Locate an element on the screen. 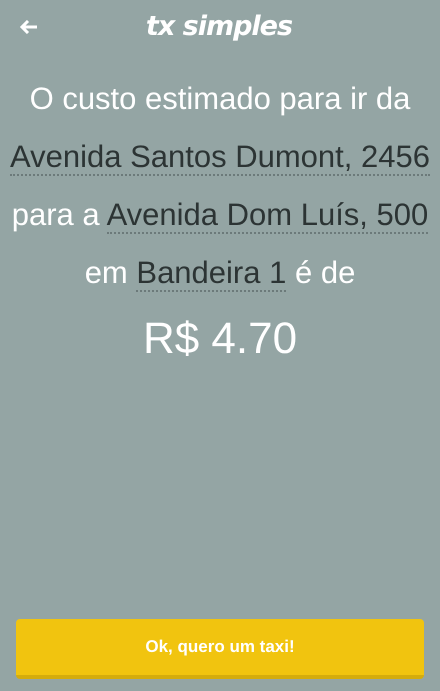 Image resolution: width=440 pixels, height=691 pixels. address-link: Avenida Dom Luís, 500 is located at coordinates (267, 215).